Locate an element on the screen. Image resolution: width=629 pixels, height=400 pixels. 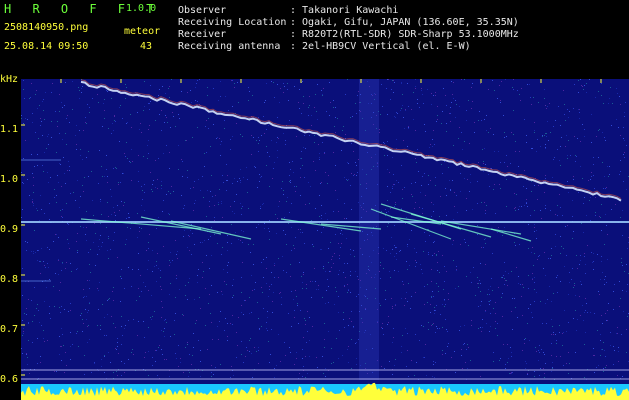
info-value-receiver: : R820T2(RTL-SDR) SDR-Sharp 53.1000MHz is located at coordinates (404, 34).